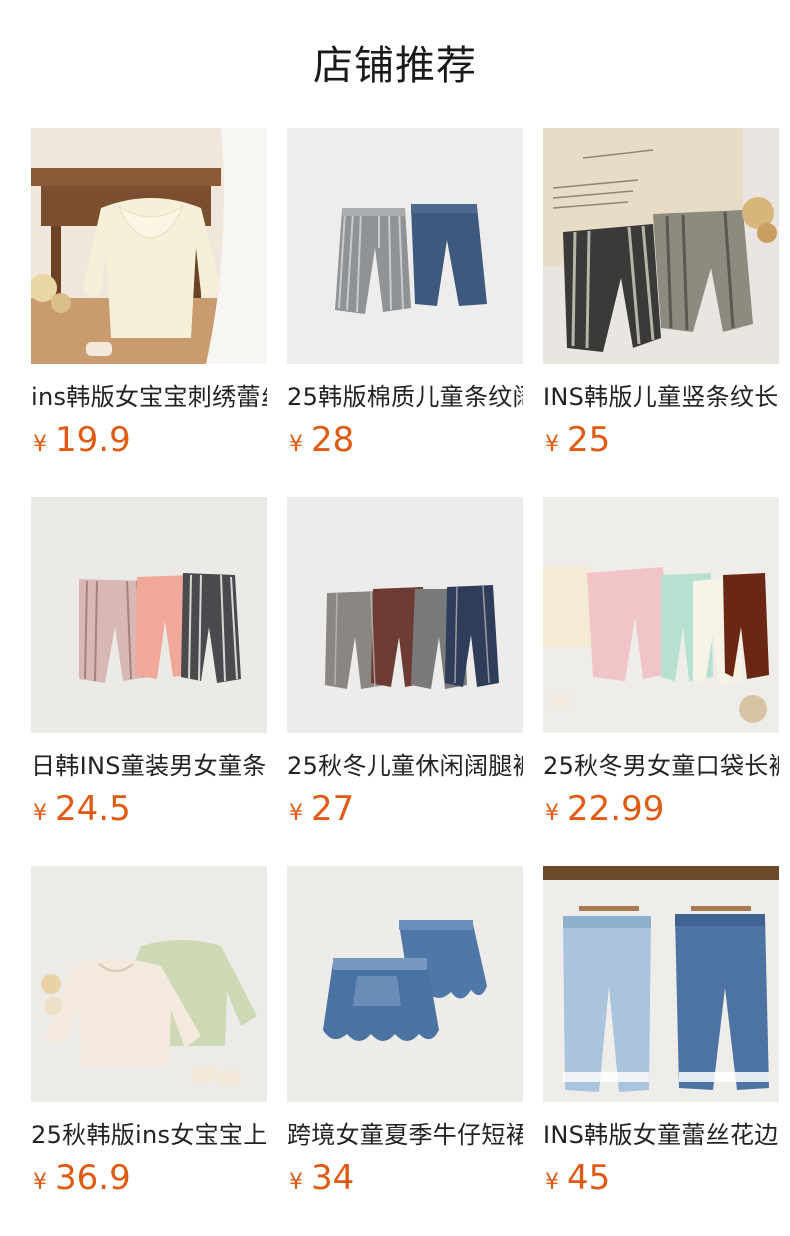 This screenshot has width=790, height=1236. Describe the element at coordinates (333, 1178) in the screenshot. I see `price-value: 34` at that location.